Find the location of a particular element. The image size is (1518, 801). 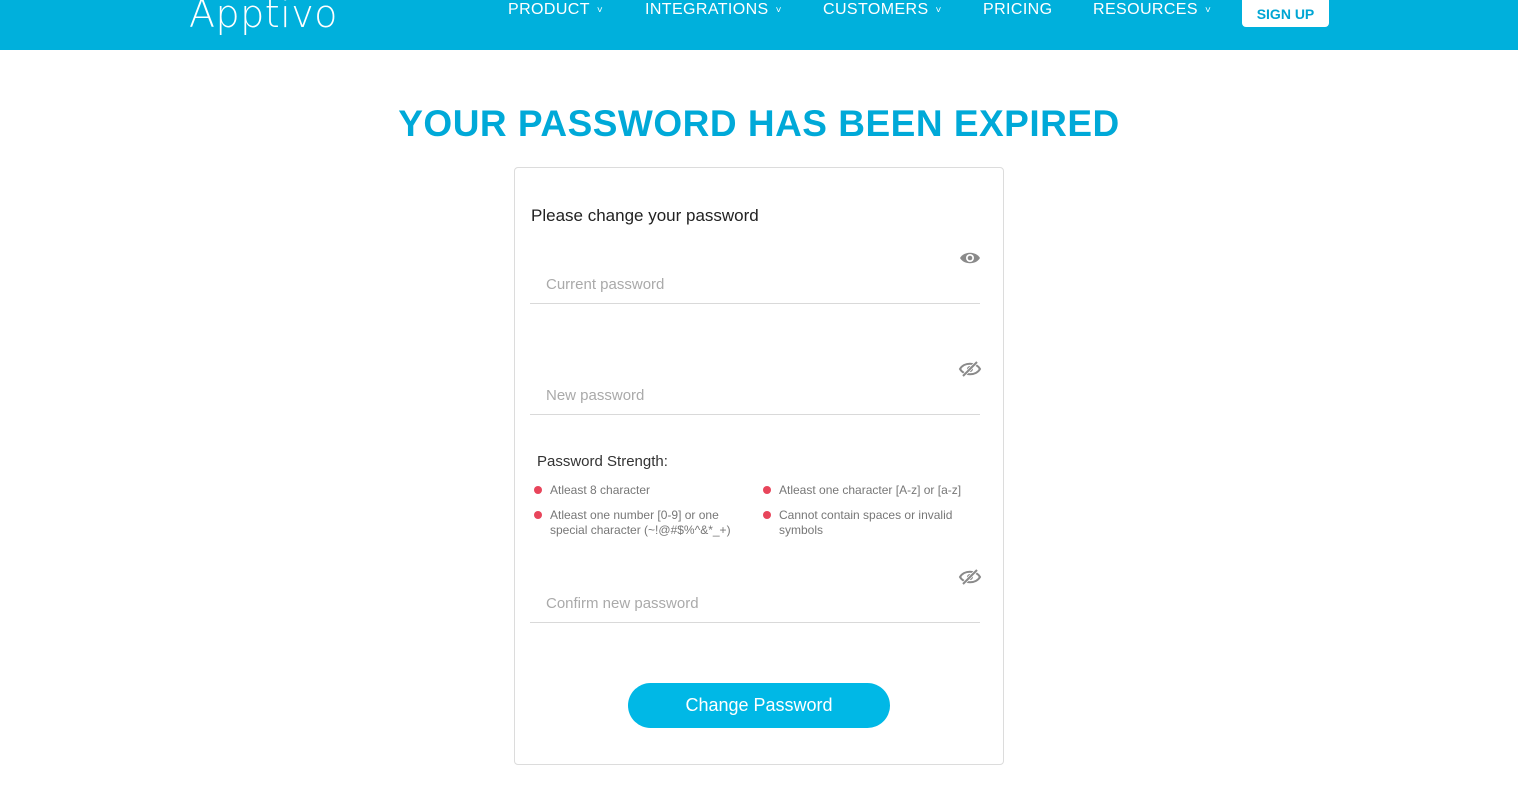

page-title: YOUR PASSWORD HAS BEEN EXPIRED is located at coordinates (759, 123).